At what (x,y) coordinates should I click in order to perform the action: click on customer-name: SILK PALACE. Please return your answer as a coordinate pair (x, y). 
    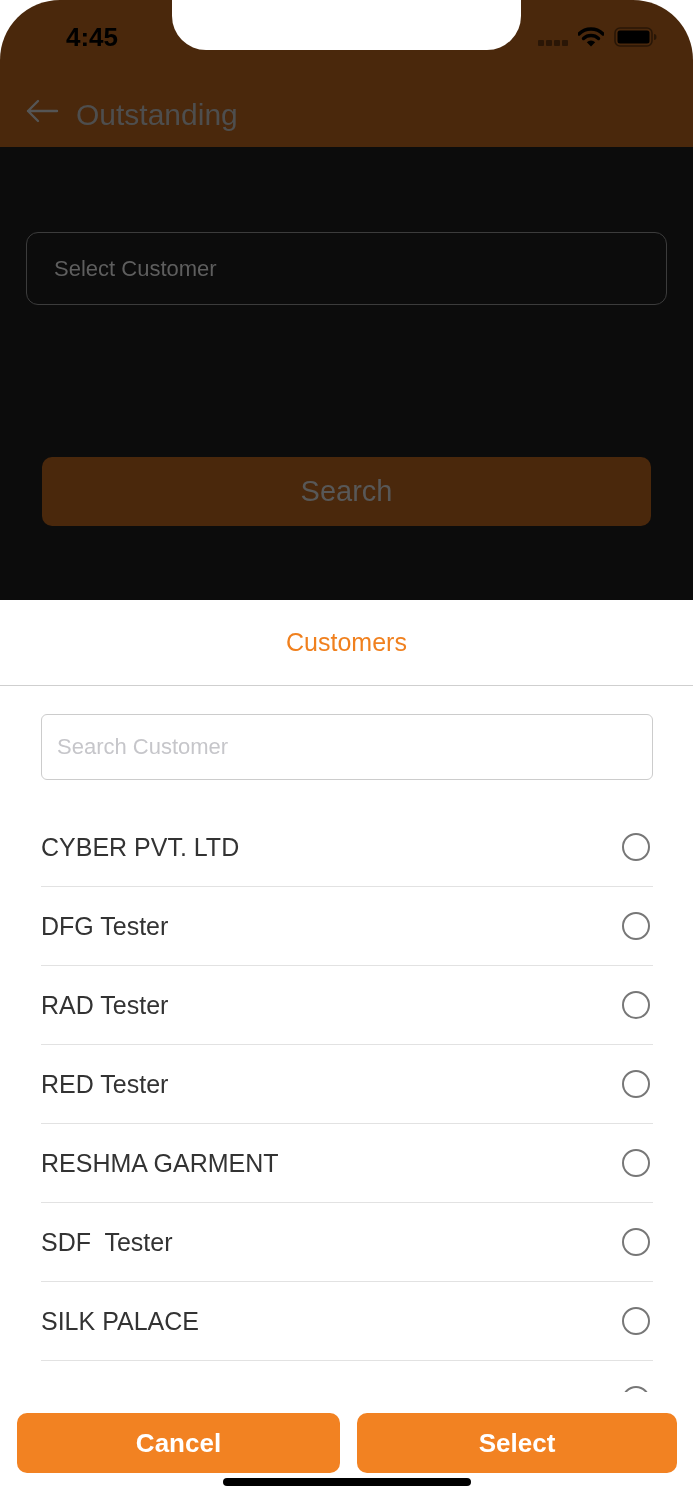
    Looking at the image, I should click on (120, 1321).